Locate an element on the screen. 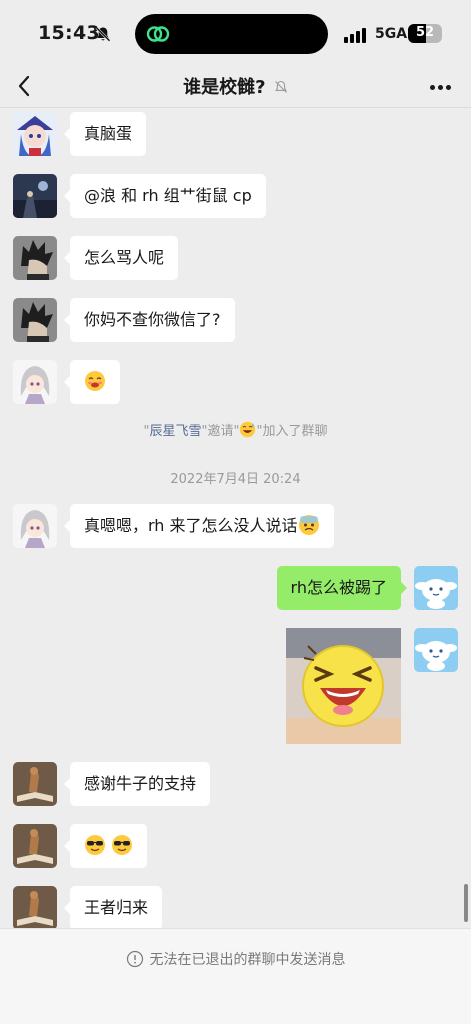 The image size is (471, 1024). grin-sweat-emoji is located at coordinates (248, 429).